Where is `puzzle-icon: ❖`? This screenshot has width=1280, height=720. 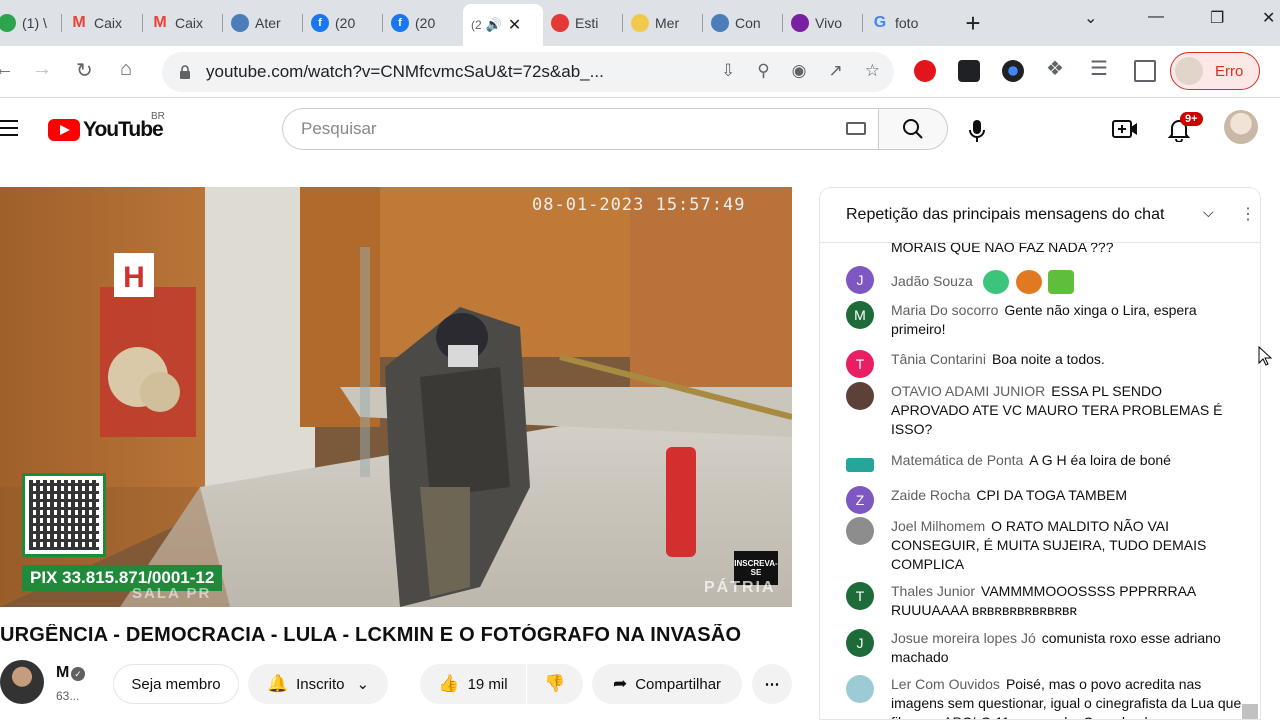
puzzle-icon: ❖ is located at coordinates (1057, 68).